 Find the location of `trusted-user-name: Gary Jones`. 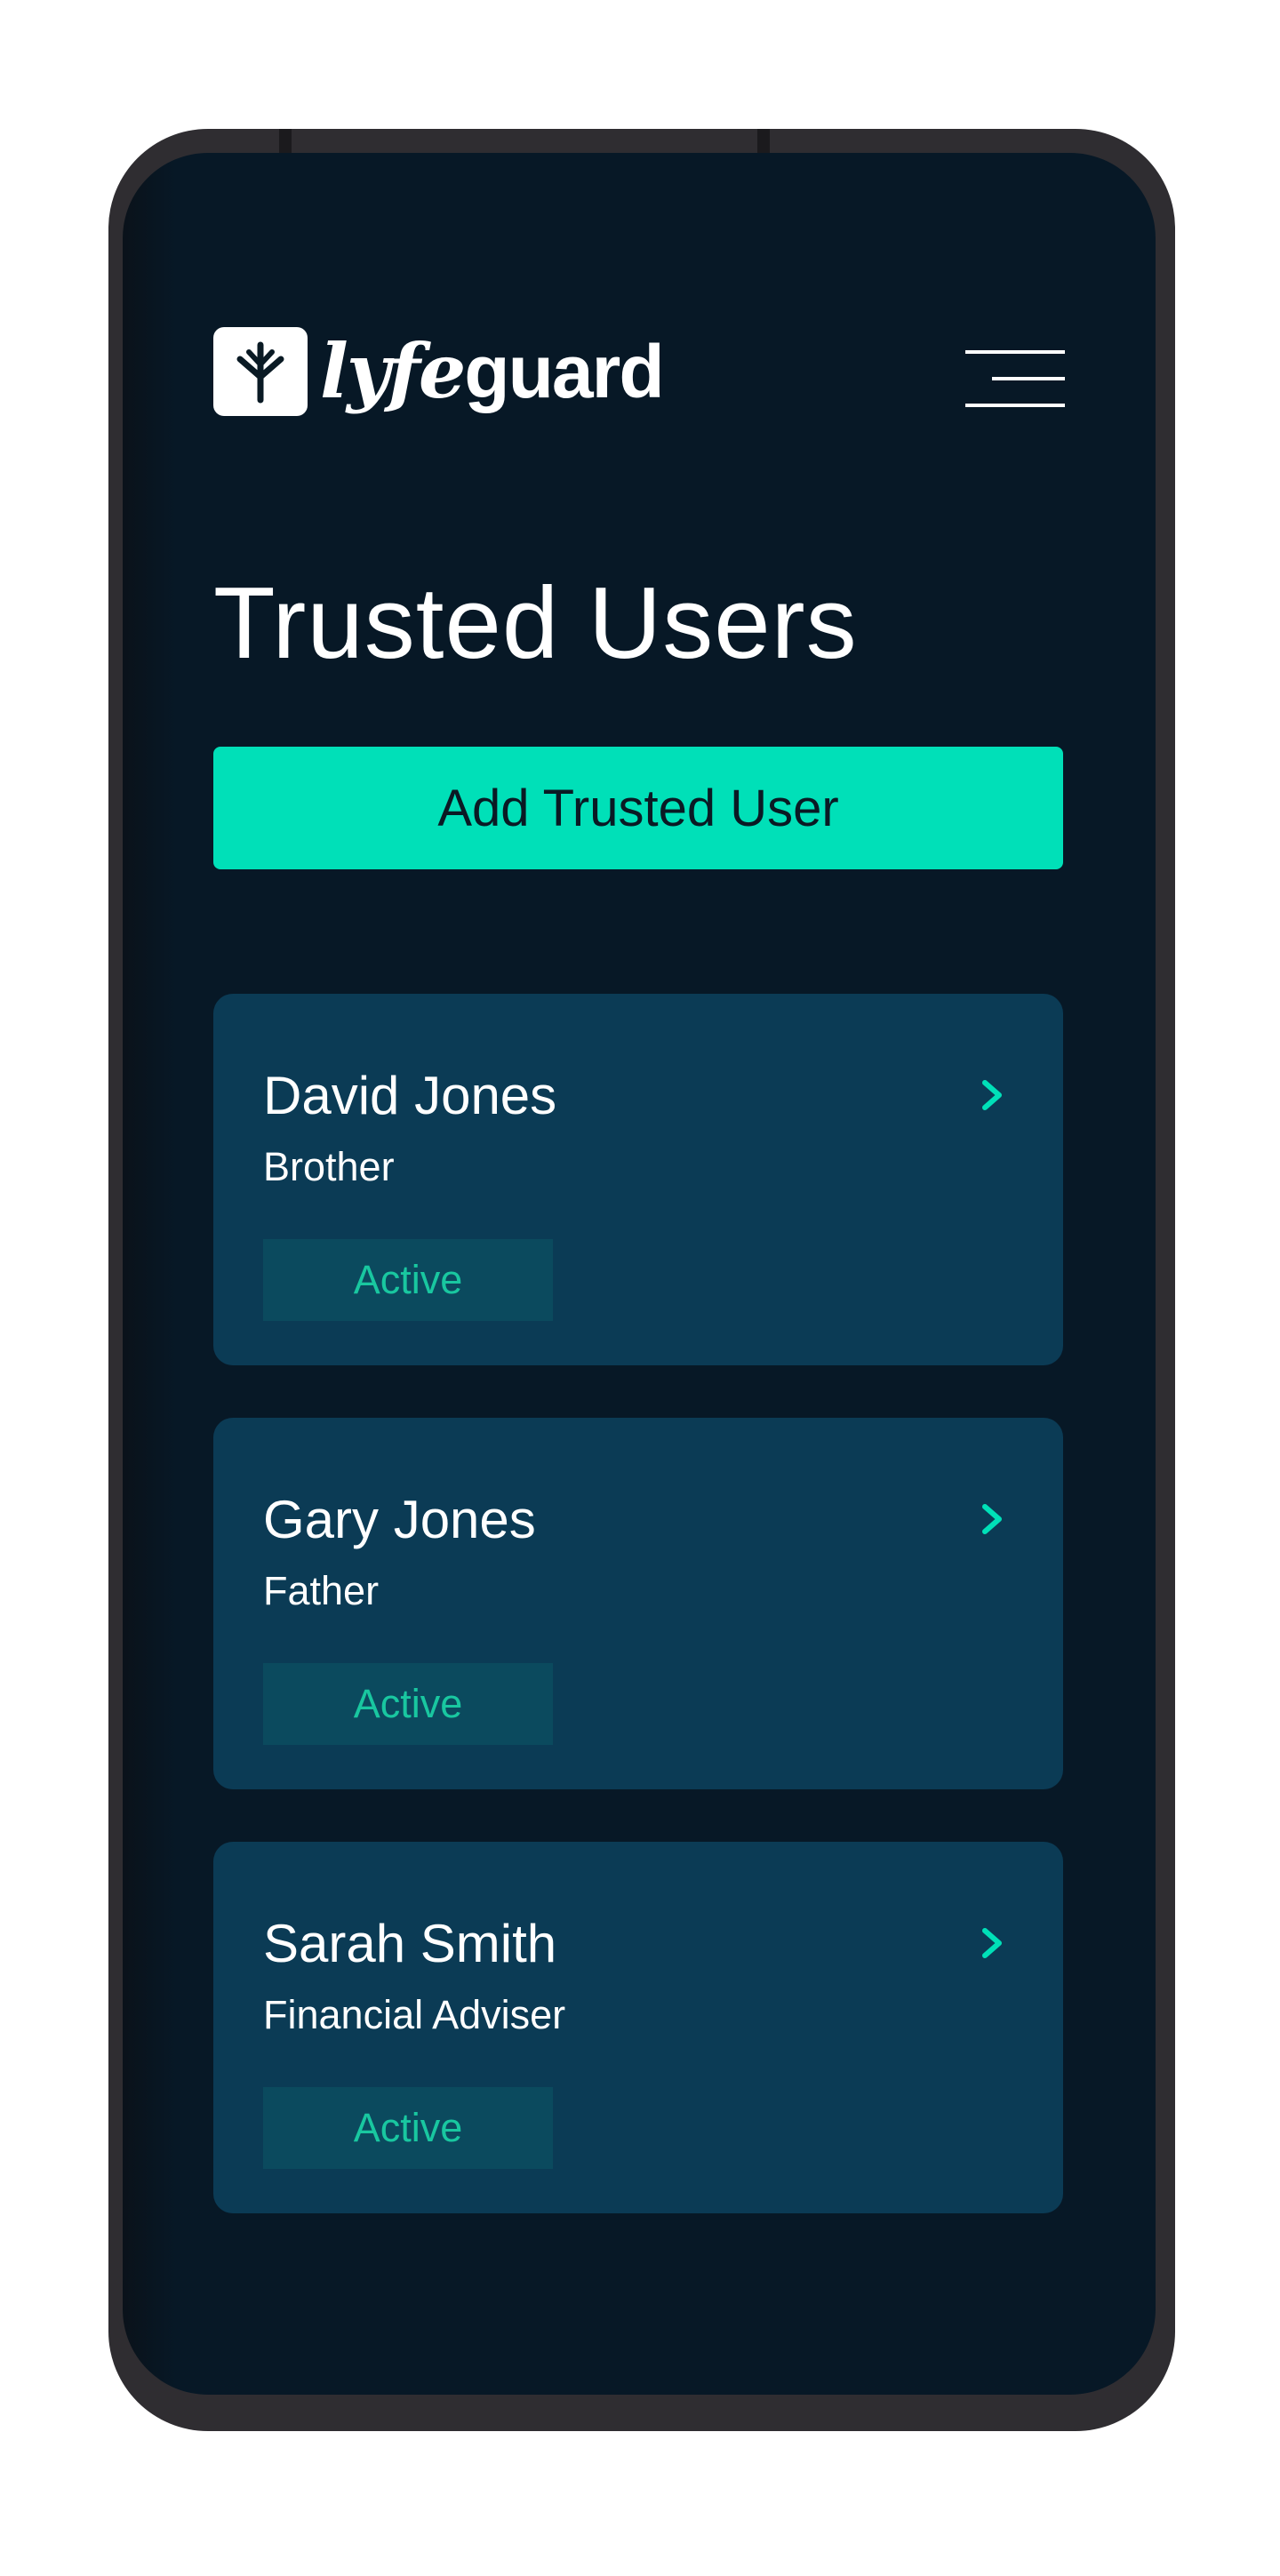

trusted-user-name: Gary Jones is located at coordinates (399, 1519).